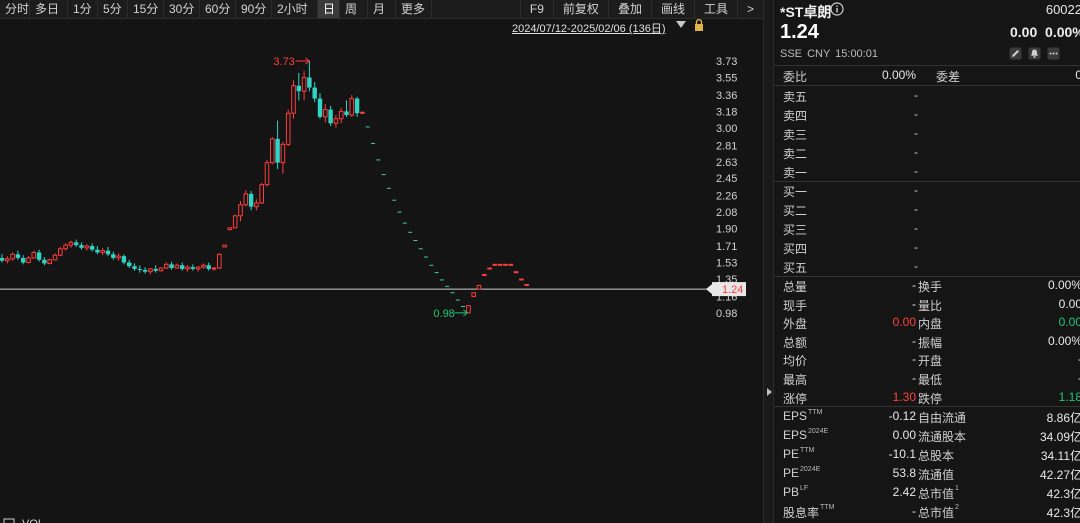 This screenshot has width=1080, height=523. What do you see at coordinates (938, 512) in the screenshot?
I see `fundamental-label: 总市值2` at bounding box center [938, 512].